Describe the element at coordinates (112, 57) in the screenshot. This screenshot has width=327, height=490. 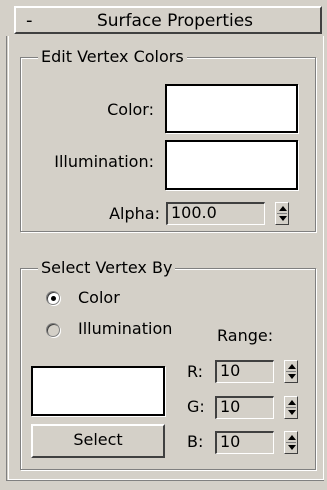
I see `edit-vertex-colors-title: Edit Vertex Colors` at that location.